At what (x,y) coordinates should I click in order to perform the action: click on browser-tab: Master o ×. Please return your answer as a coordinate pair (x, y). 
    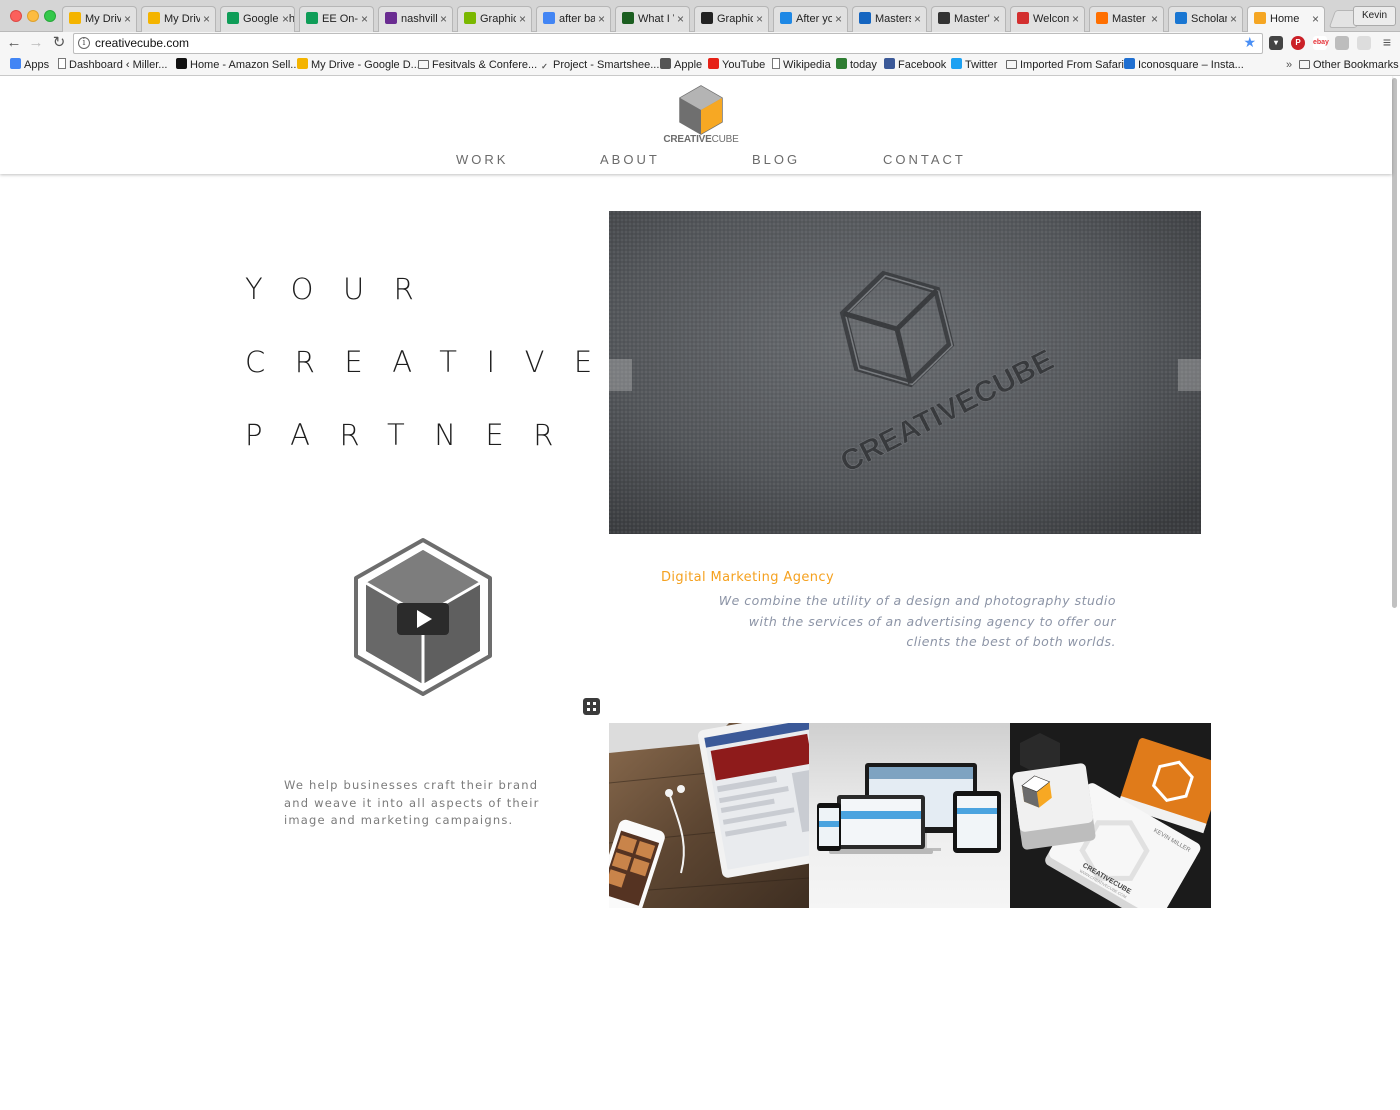
    Looking at the image, I should click on (1126, 19).